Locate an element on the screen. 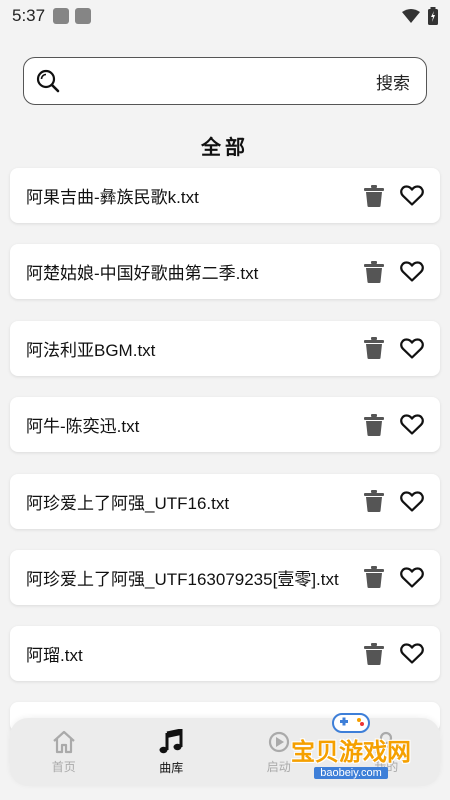 The image size is (450, 800). list-item: 阿果吉曲-彝族民歌k.txt is located at coordinates (225, 195).